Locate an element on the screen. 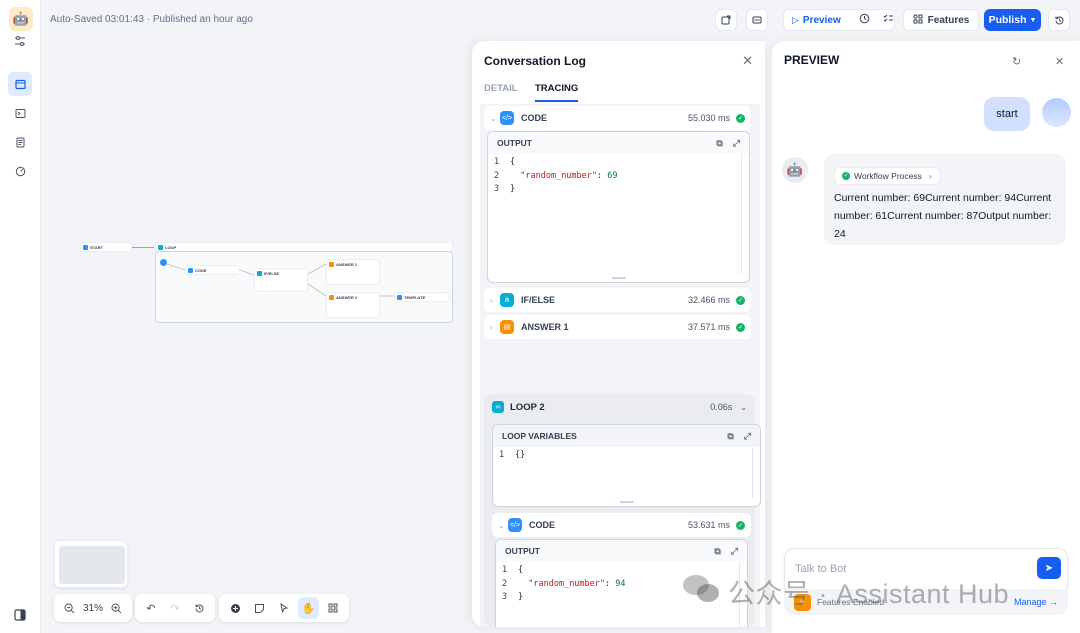  canvas-edges is located at coordinates (280, 280).